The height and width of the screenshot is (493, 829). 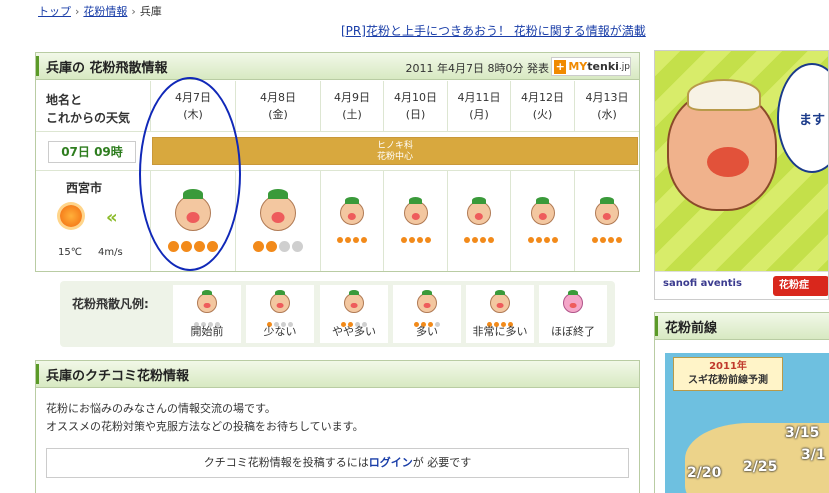 I want to click on pollen-legend: 花粉飛散凡例: 開始前 少ない やや多い 多い 非常に多い ほぼ終了, so click(x=337, y=314).